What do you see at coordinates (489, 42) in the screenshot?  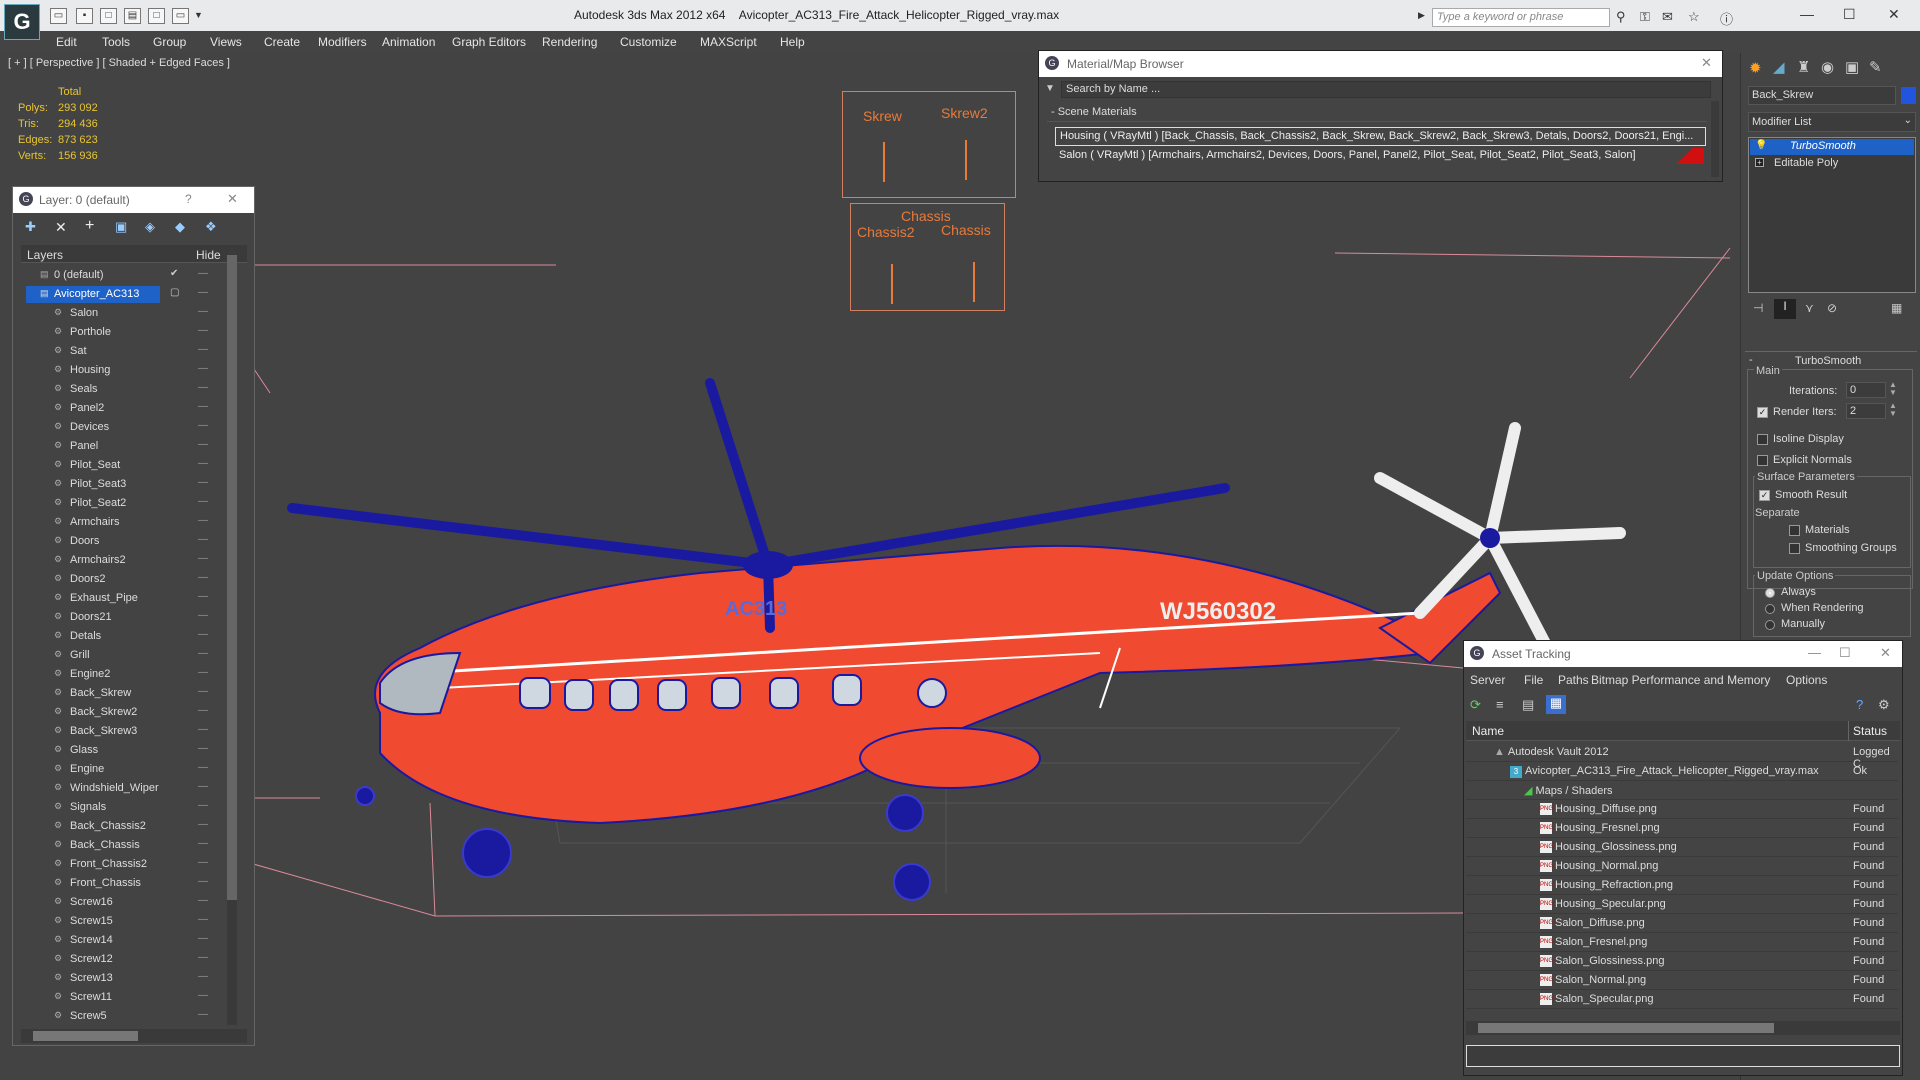 I see `menu-graph-editors: Graph Editors` at bounding box center [489, 42].